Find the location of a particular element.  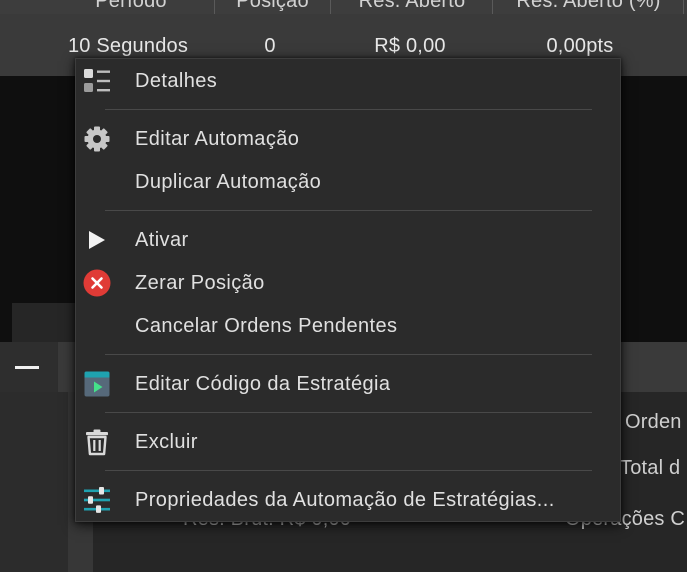

column-header-res-aberto: Res. Aberto is located at coordinates (412, 6).